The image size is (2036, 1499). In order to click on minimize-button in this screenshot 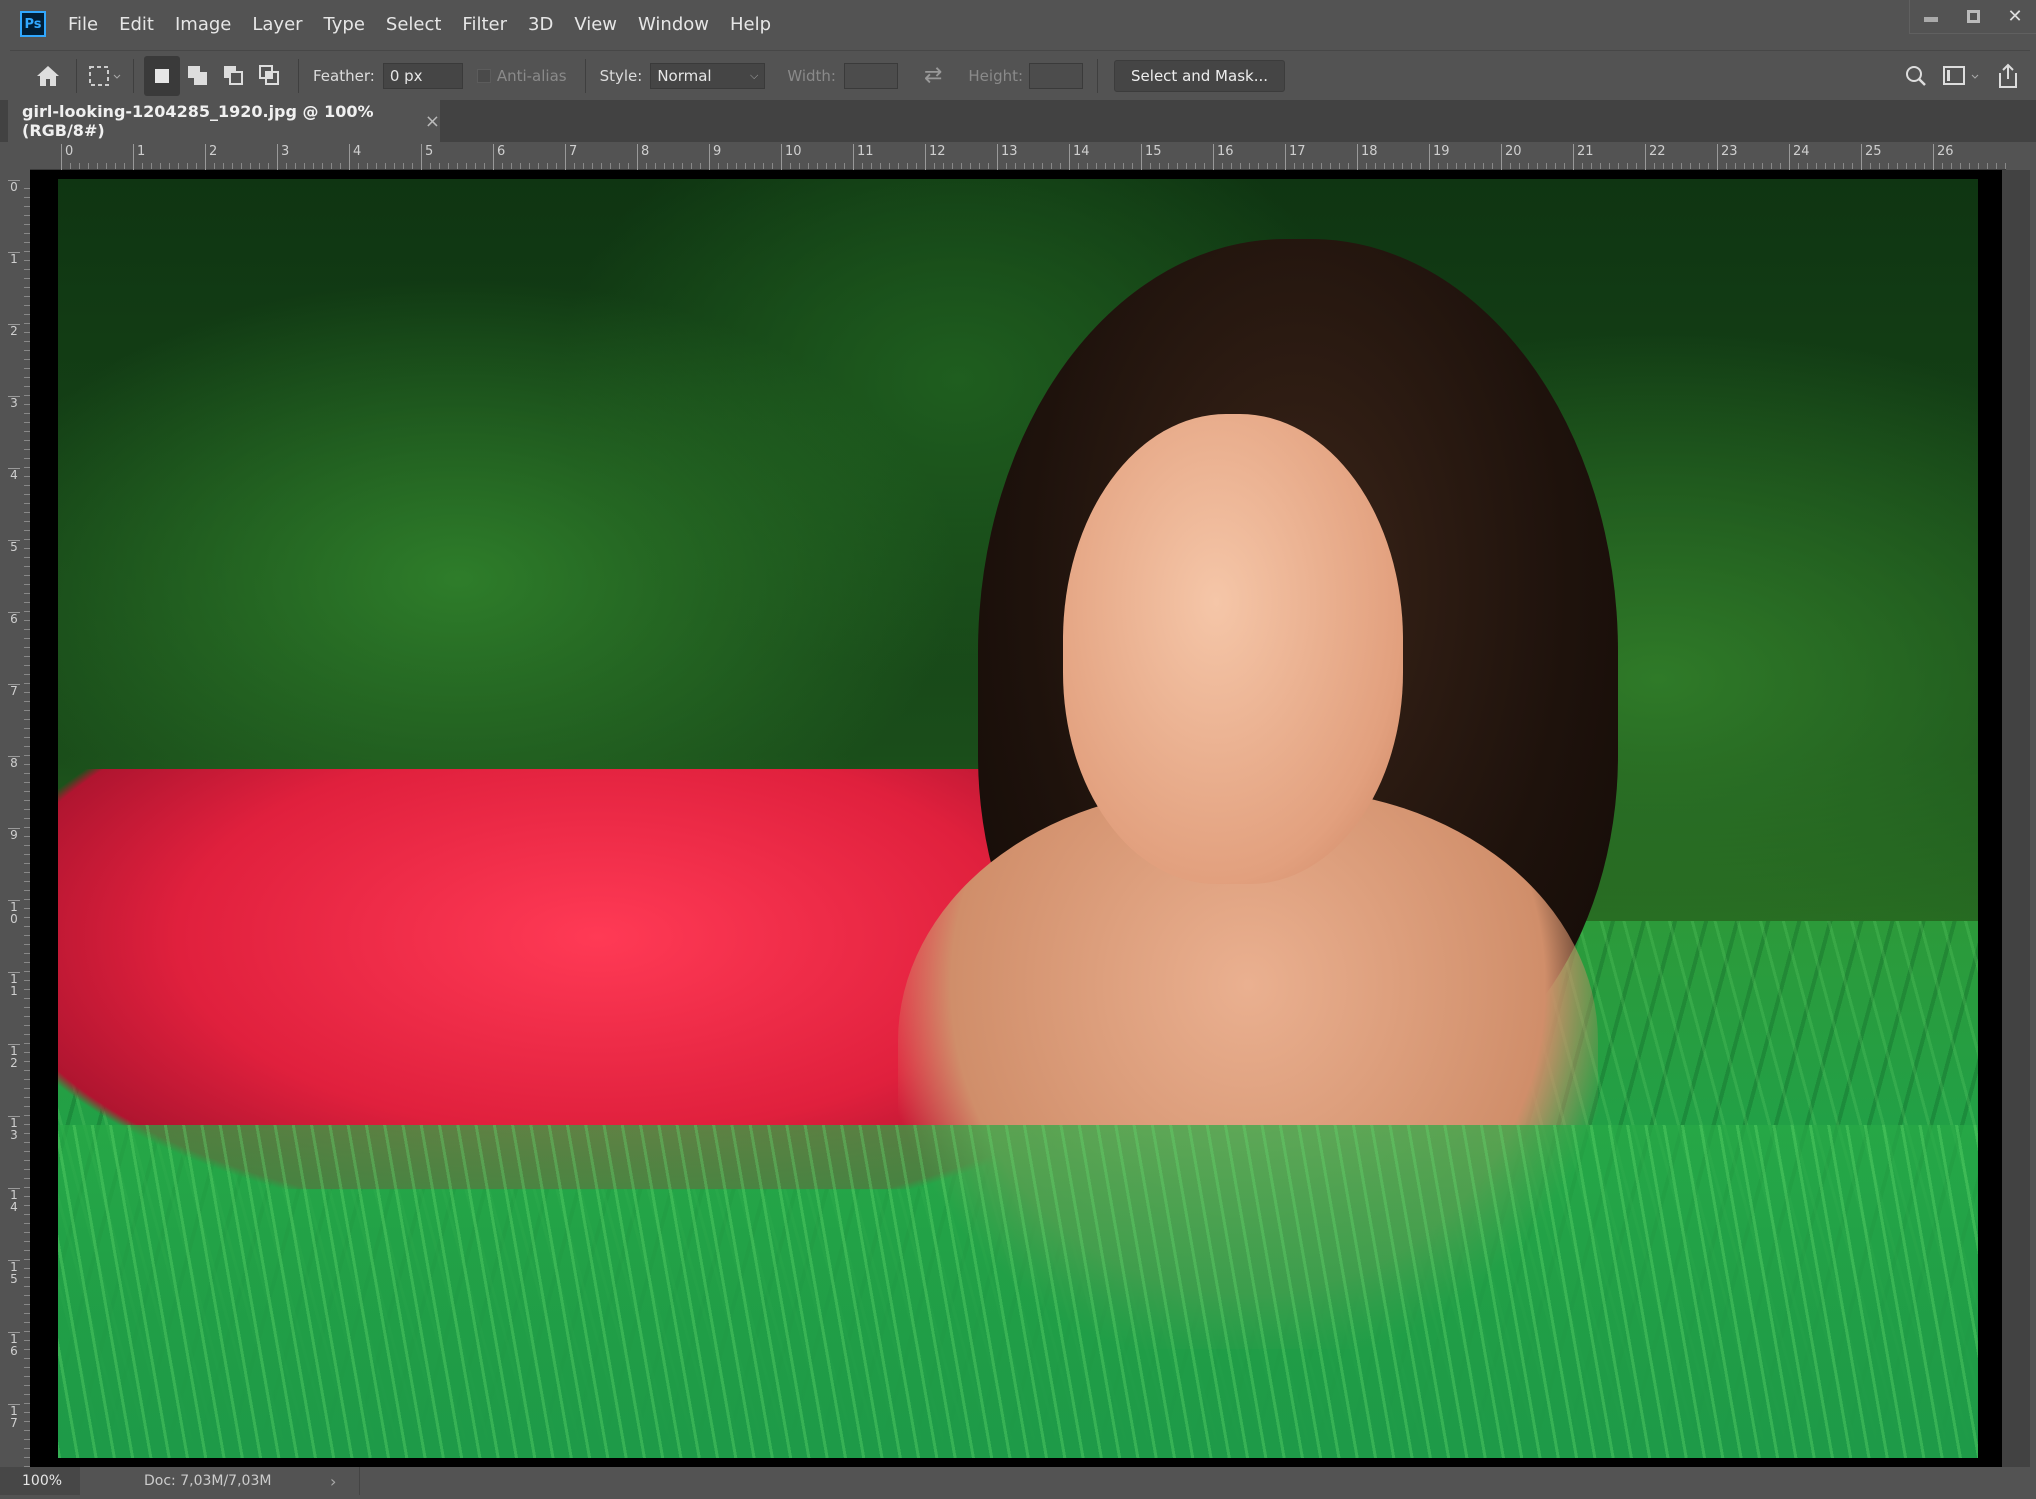, I will do `click(1931, 16)`.